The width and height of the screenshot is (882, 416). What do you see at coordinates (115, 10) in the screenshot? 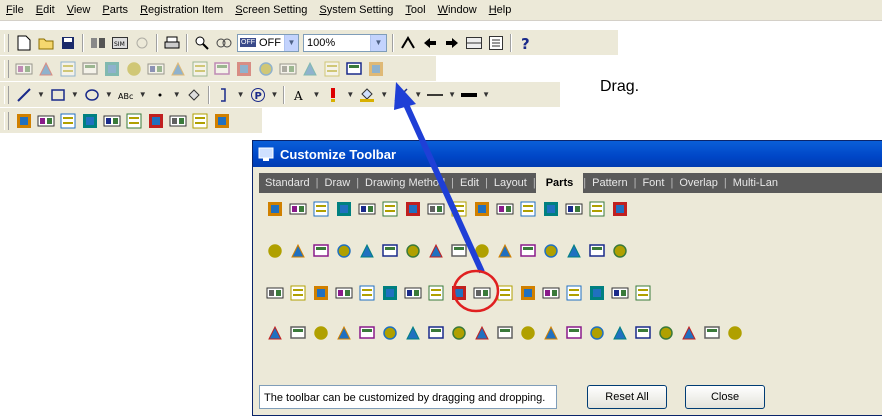
I see `menu-parts: Parts` at bounding box center [115, 10].